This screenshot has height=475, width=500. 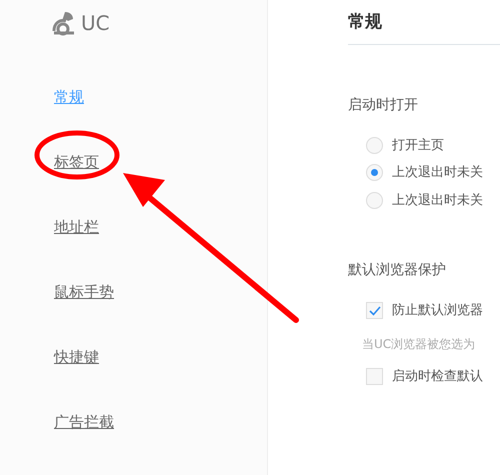 What do you see at coordinates (76, 227) in the screenshot?
I see `sidebar-item: 地址栏` at bounding box center [76, 227].